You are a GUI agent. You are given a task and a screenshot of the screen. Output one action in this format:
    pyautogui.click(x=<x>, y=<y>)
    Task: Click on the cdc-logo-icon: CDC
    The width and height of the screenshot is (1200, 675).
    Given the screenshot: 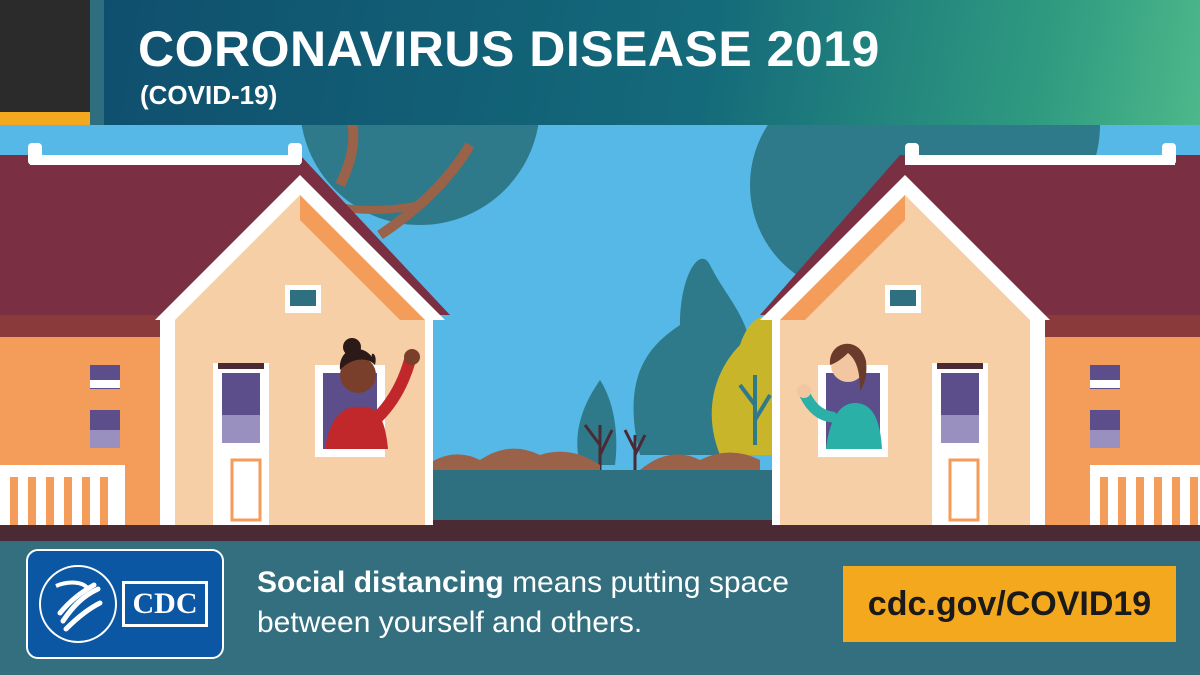 What is the action you would take?
    pyautogui.click(x=165, y=604)
    